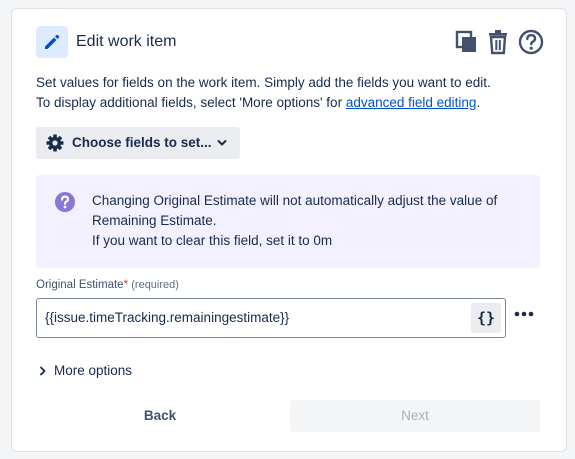 Image resolution: width=575 pixels, height=459 pixels. I want to click on info-line-2: Remaining Estimate., so click(154, 220).